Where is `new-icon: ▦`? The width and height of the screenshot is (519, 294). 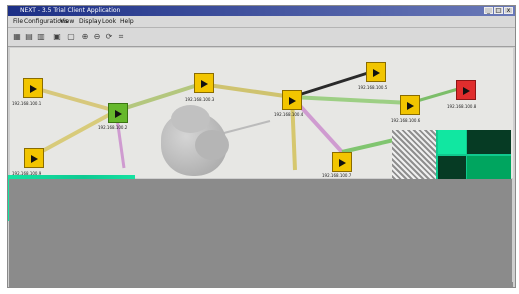 new-icon: ▦ is located at coordinates (17, 36).